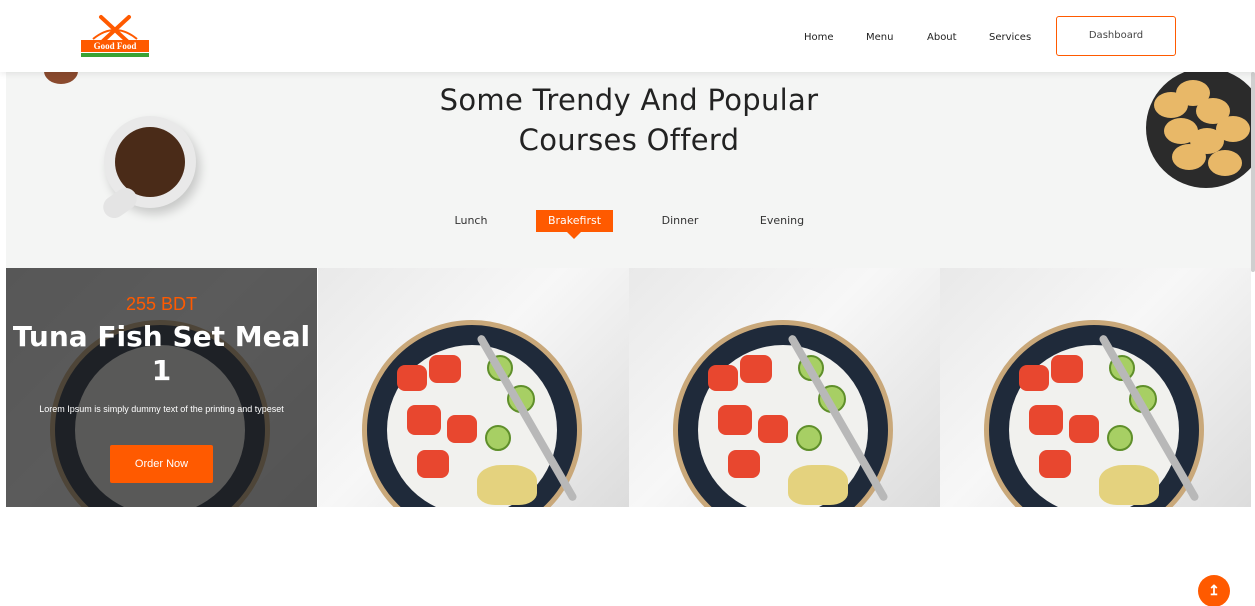  Describe the element at coordinates (161, 304) in the screenshot. I see `meal-price: 255 BDT` at that location.